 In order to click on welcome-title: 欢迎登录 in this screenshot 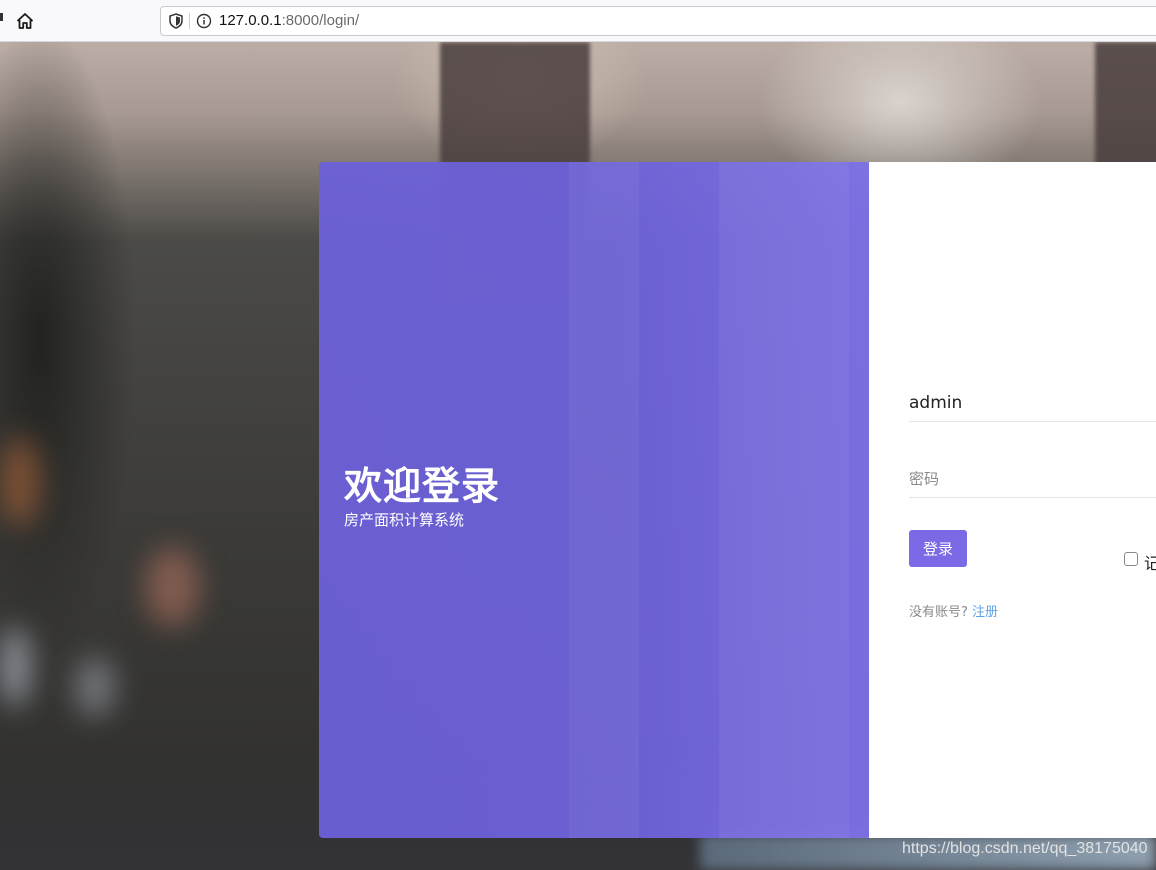, I will do `click(422, 486)`.